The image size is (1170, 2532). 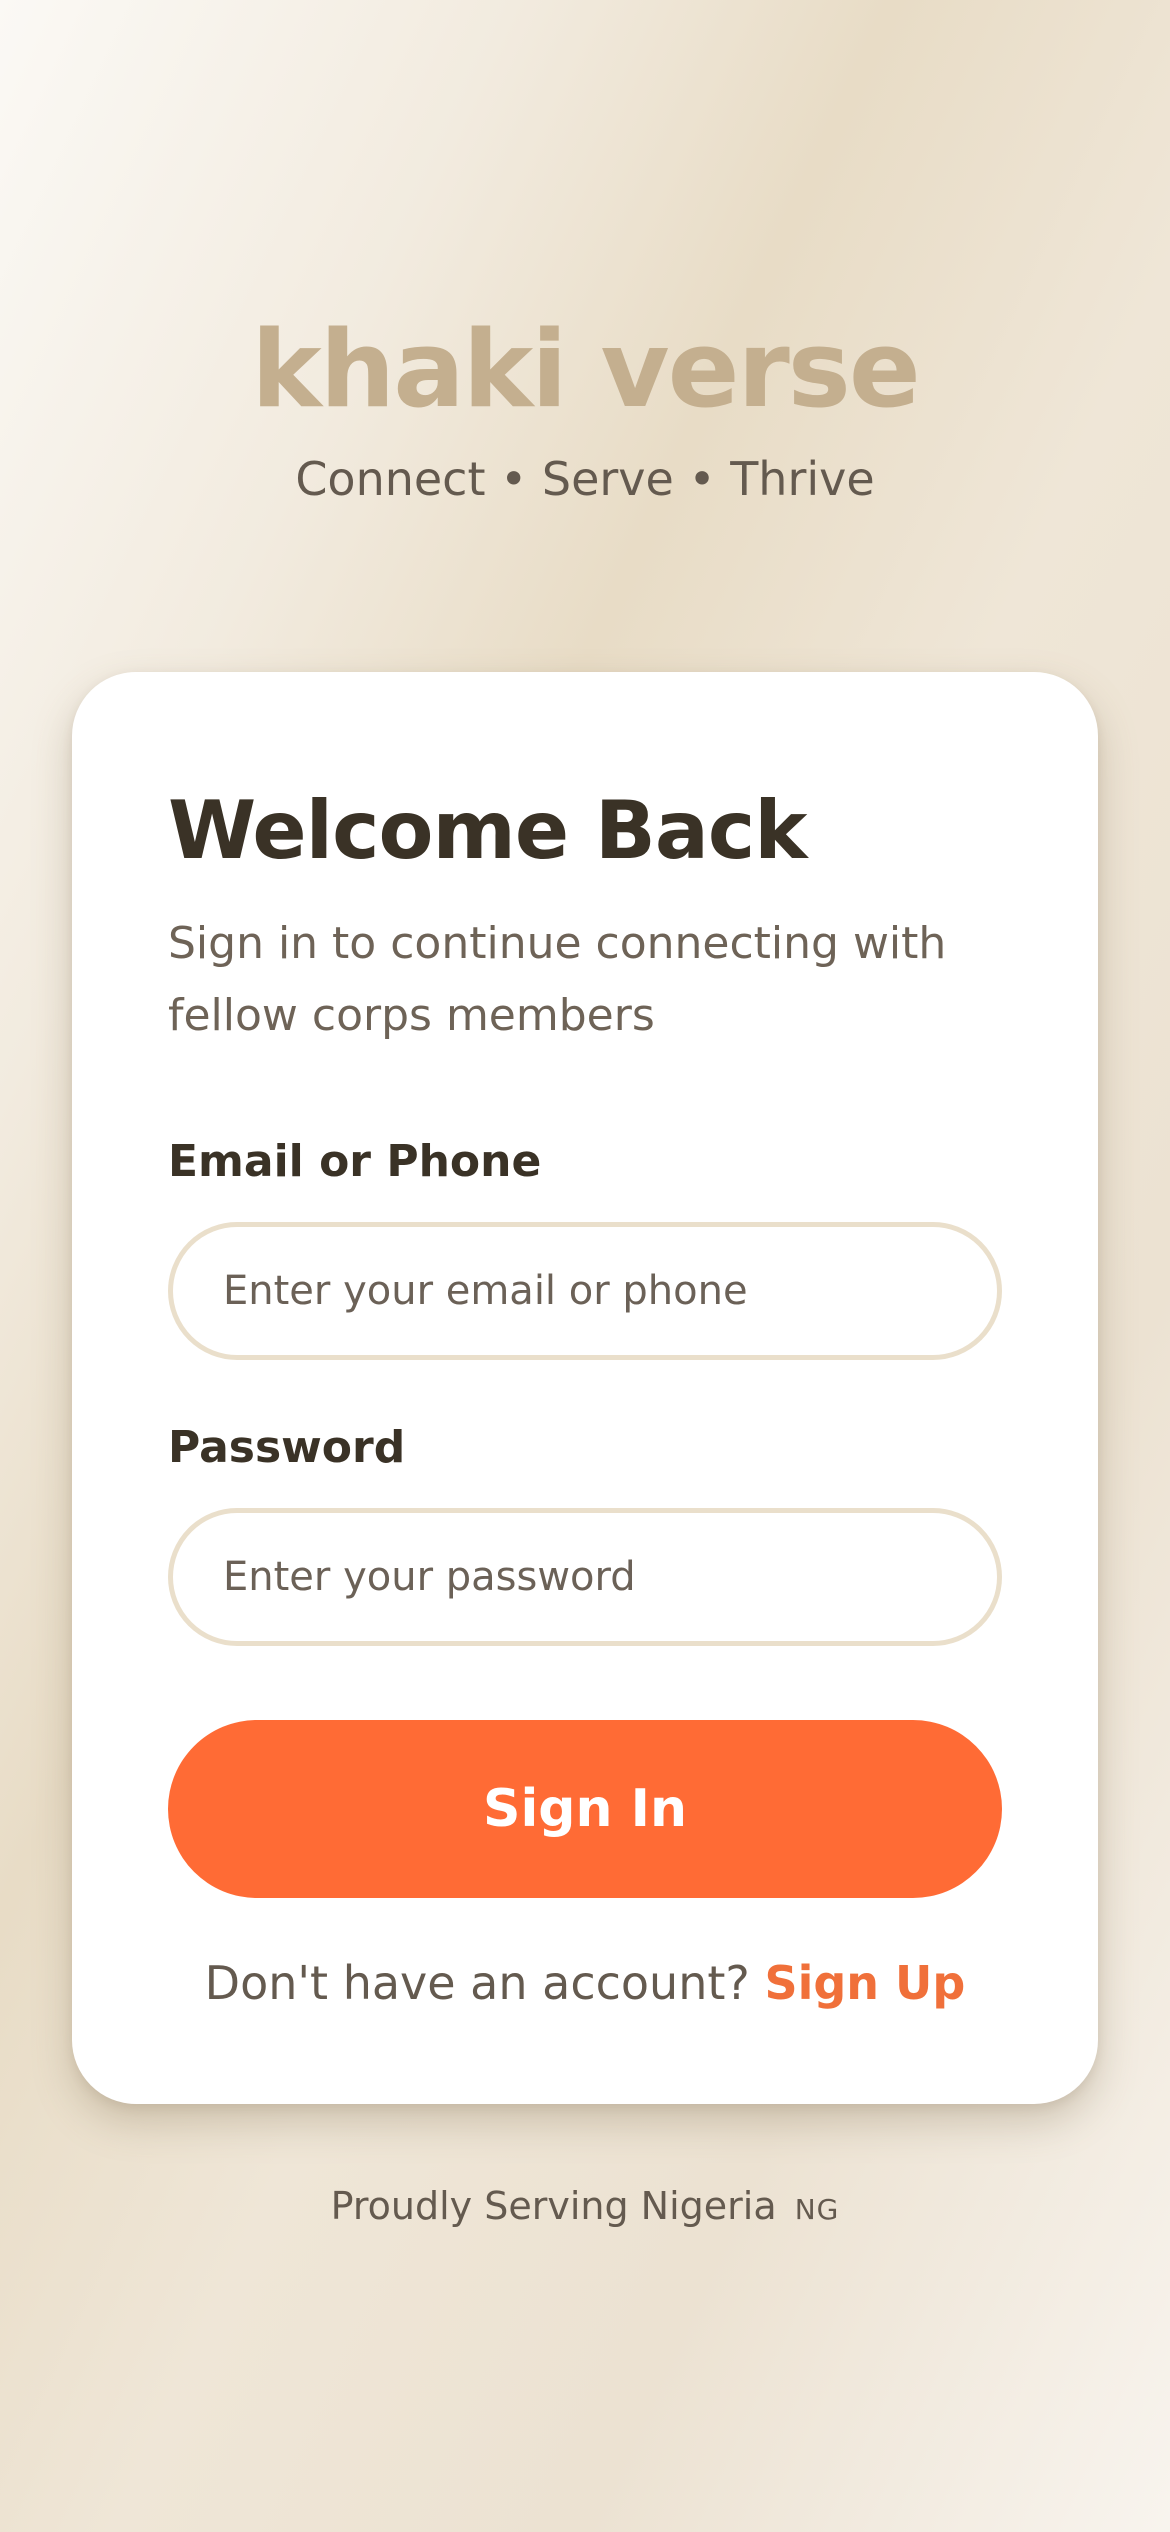 I want to click on brand-header: khaki verse Connect • Serve • Thrive, so click(x=585, y=407).